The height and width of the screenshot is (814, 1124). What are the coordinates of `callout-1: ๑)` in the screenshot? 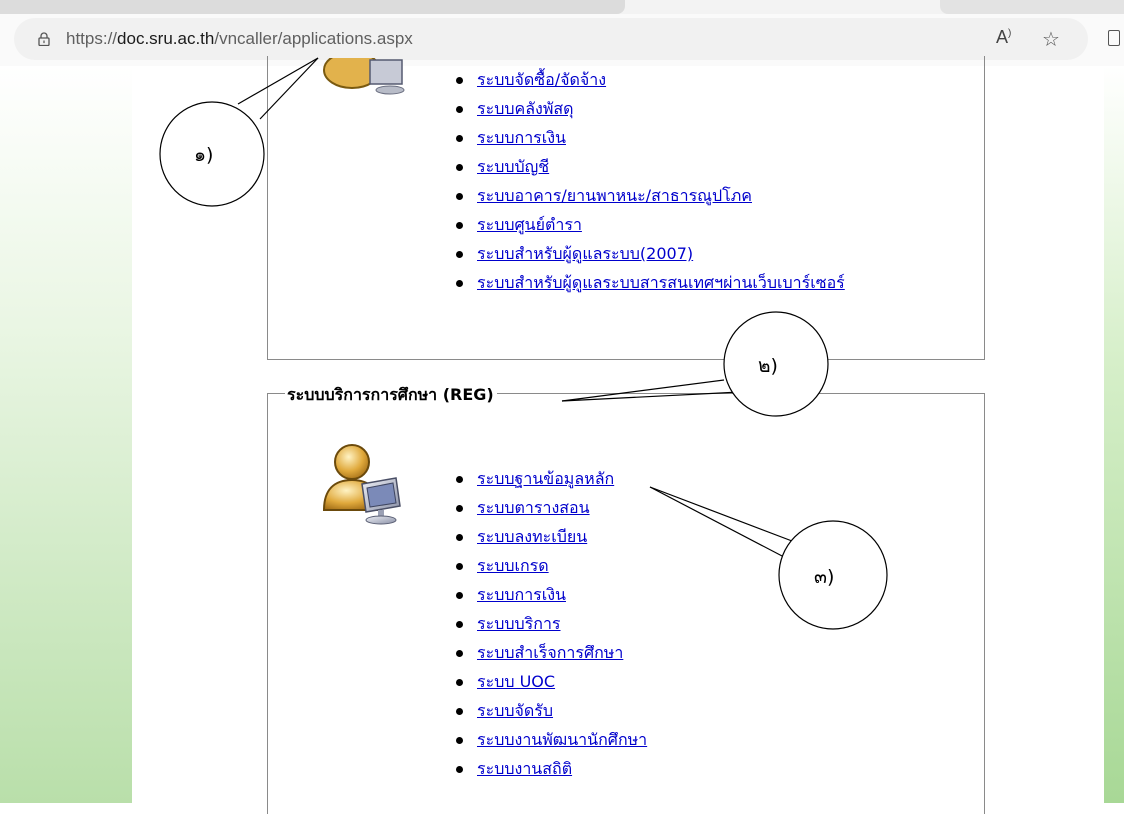 It's located at (239, 132).